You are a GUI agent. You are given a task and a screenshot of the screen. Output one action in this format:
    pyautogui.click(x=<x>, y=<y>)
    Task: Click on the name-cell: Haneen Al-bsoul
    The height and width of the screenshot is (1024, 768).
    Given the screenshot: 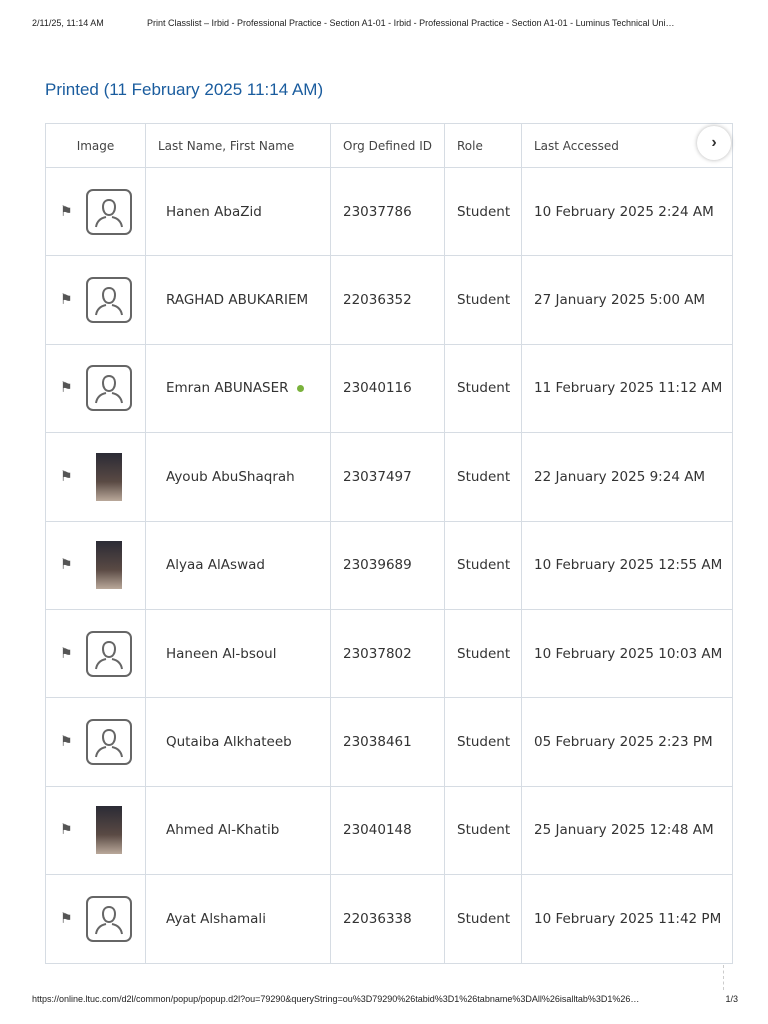 What is the action you would take?
    pyautogui.click(x=238, y=653)
    